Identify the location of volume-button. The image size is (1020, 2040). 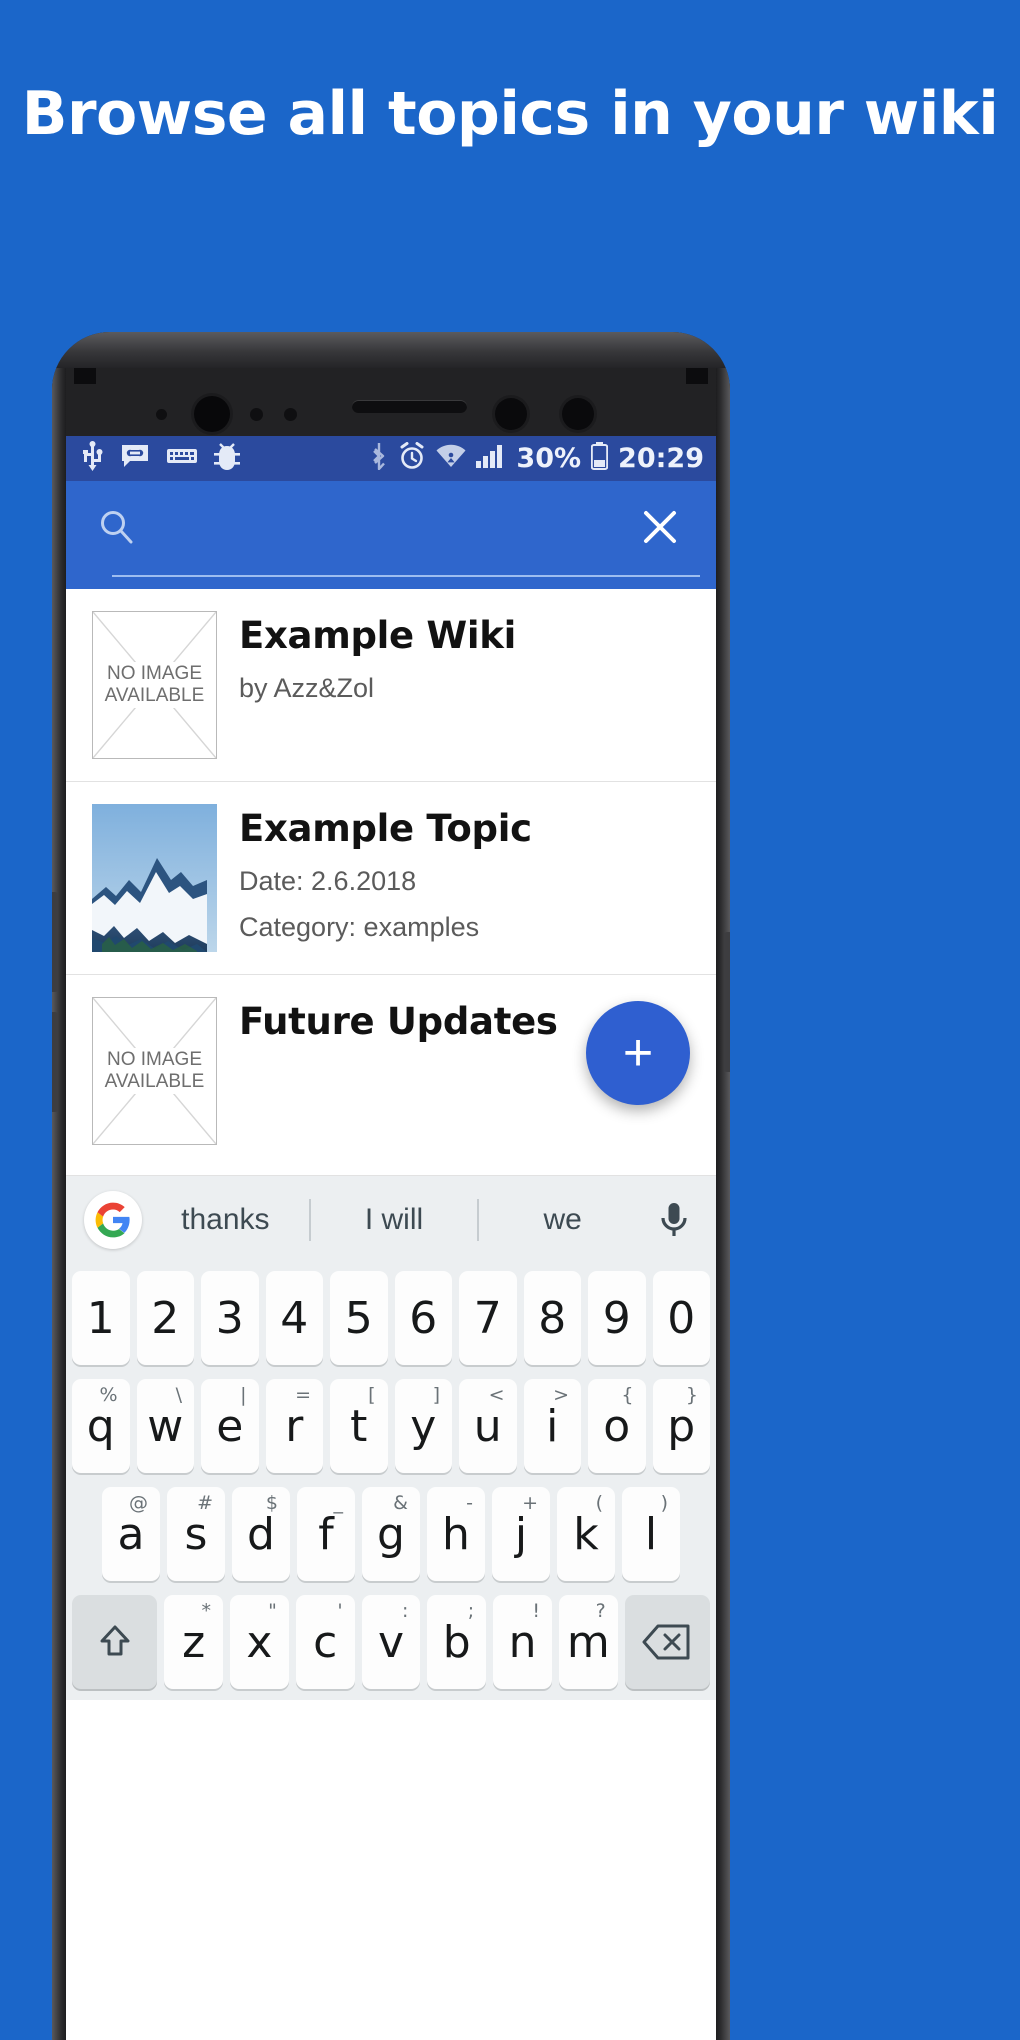
(55, 942).